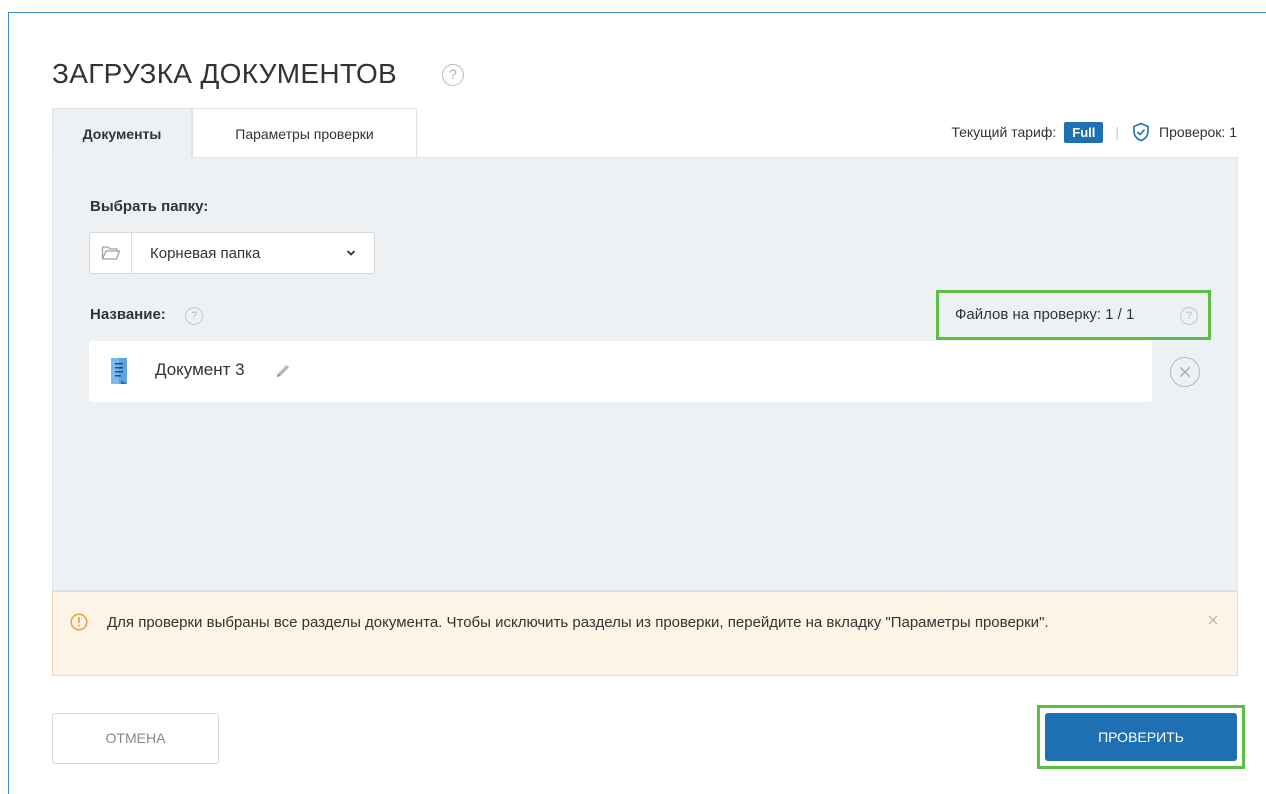 The height and width of the screenshot is (794, 1266). What do you see at coordinates (620, 371) in the screenshot?
I see `list-item: Документ 3` at bounding box center [620, 371].